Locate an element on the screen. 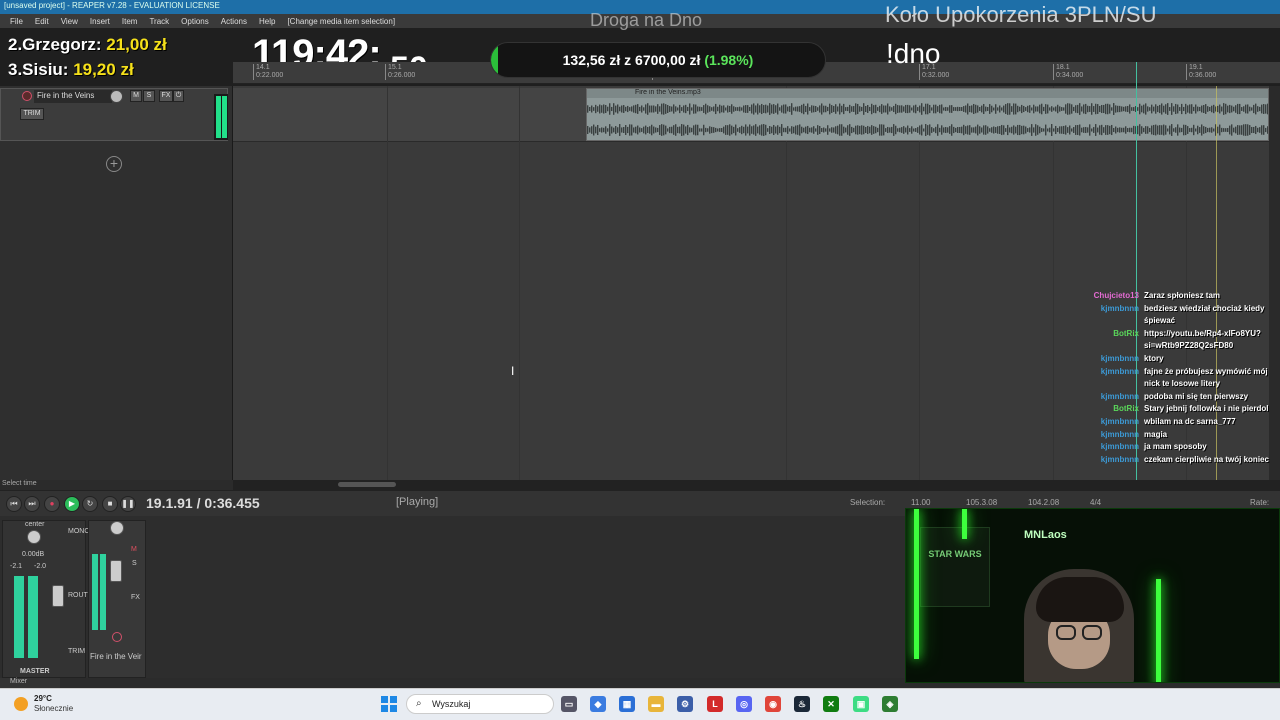  track-control-panel is located at coordinates (116, 283).